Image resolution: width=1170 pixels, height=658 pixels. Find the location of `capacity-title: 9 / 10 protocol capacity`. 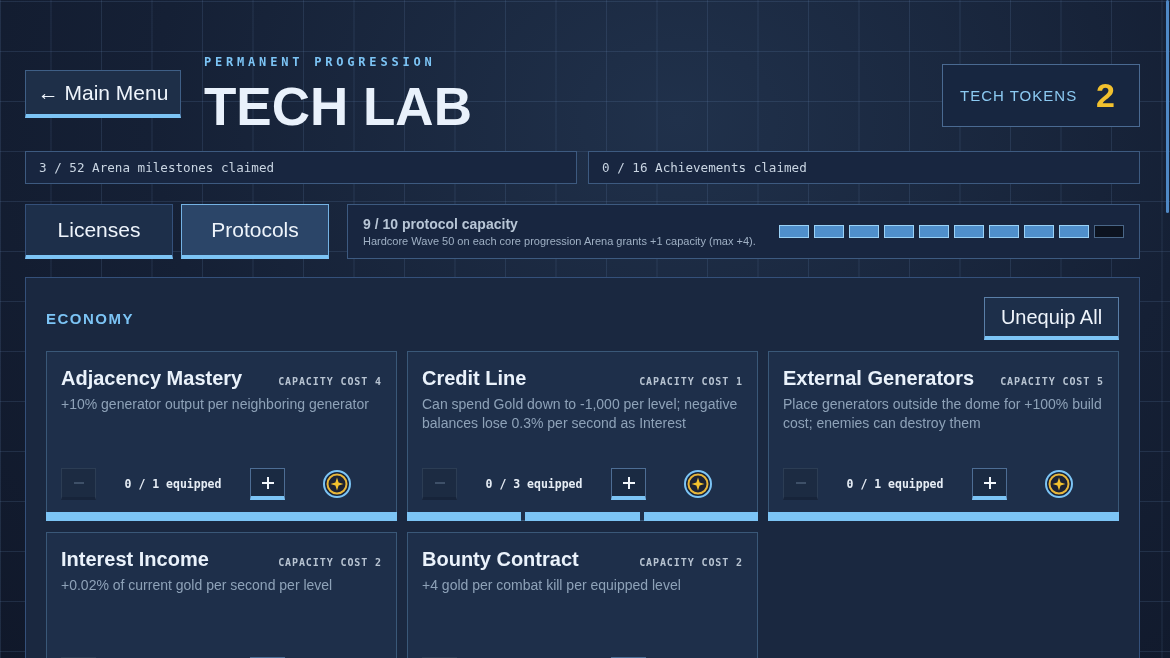

capacity-title: 9 / 10 protocol capacity is located at coordinates (441, 224).